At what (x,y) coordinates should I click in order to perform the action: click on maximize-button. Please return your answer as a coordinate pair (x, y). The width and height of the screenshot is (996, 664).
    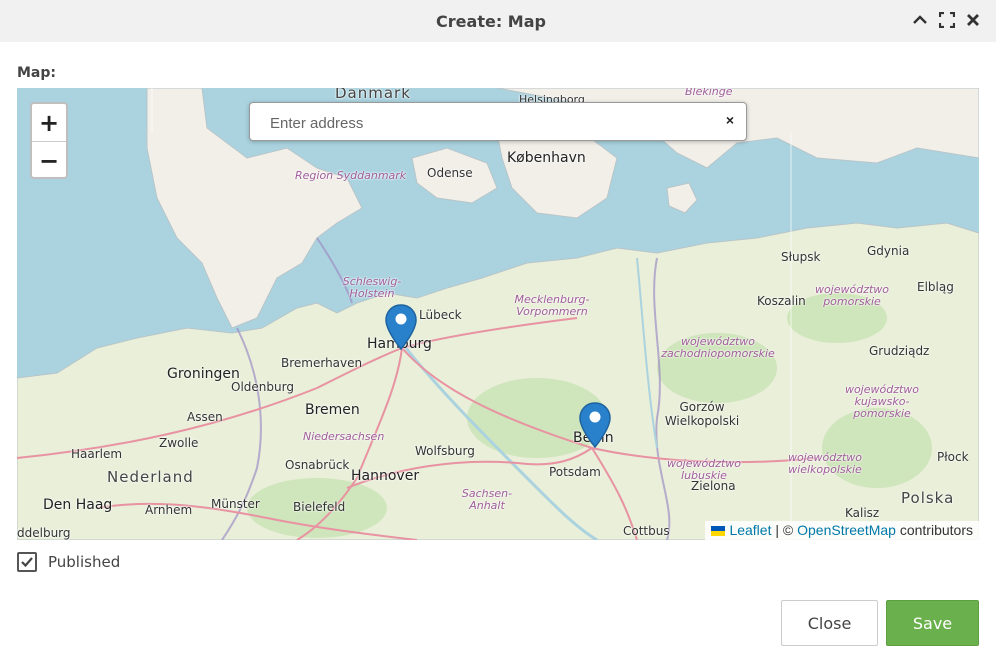
    Looking at the image, I should click on (947, 20).